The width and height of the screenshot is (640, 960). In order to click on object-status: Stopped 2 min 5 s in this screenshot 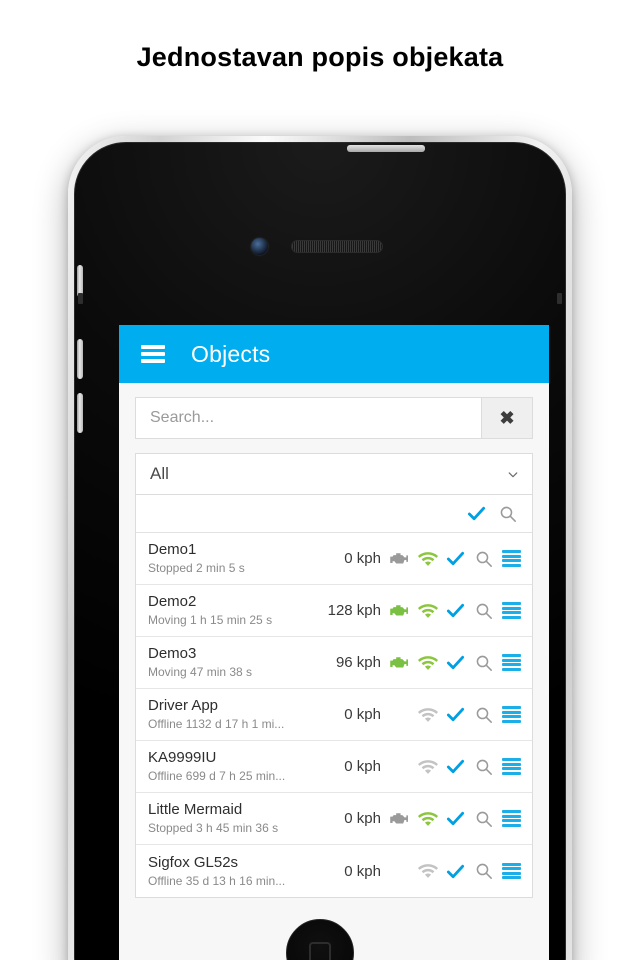, I will do `click(196, 568)`.